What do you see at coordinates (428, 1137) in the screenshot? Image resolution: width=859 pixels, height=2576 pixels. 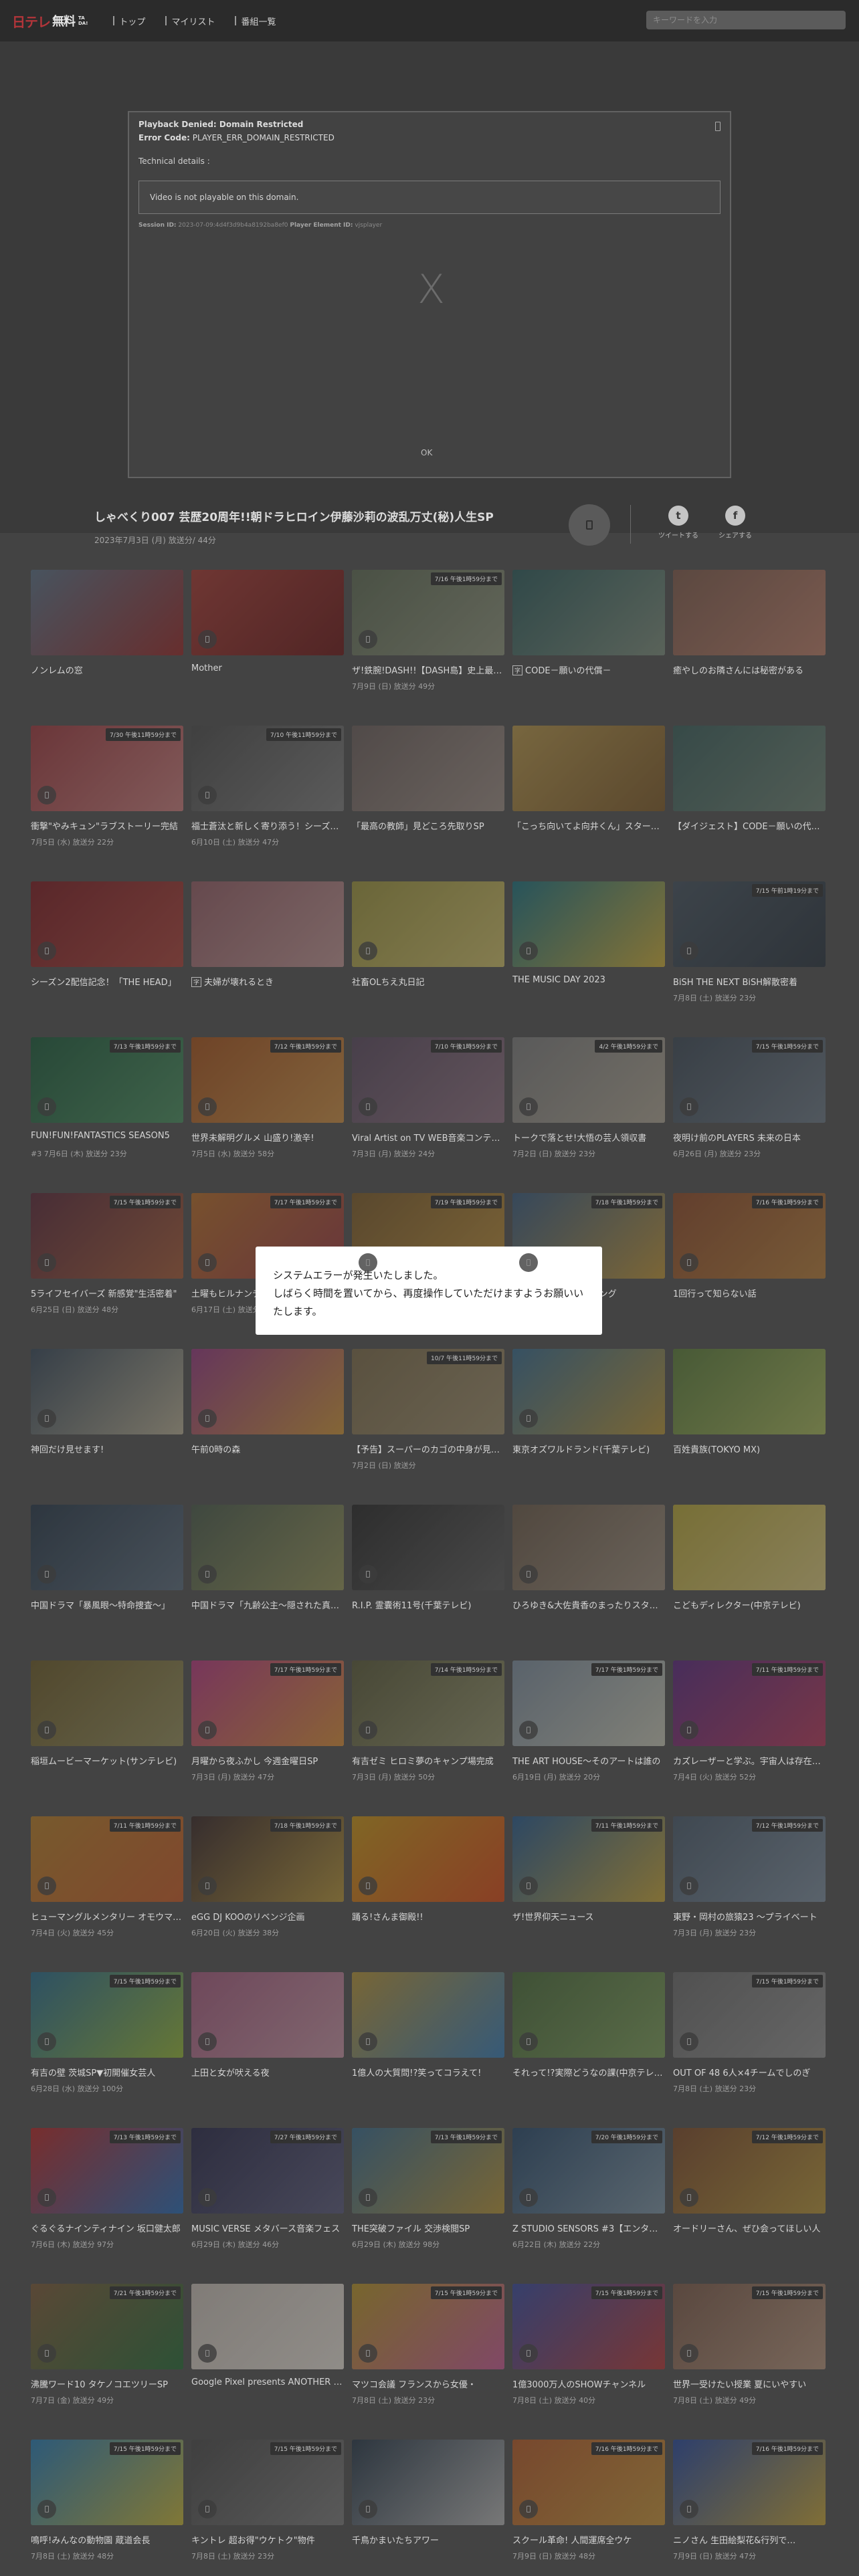 I see `program-card-title: Viral Artist on TV WEB音楽コンテンツ` at bounding box center [428, 1137].